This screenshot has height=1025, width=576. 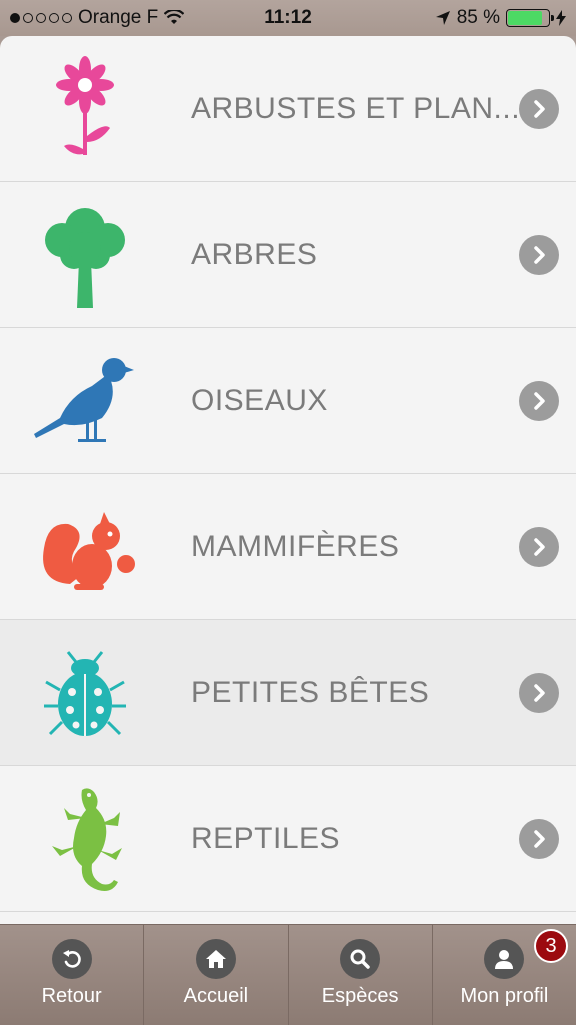 What do you see at coordinates (85, 258) in the screenshot?
I see `tree-icon` at bounding box center [85, 258].